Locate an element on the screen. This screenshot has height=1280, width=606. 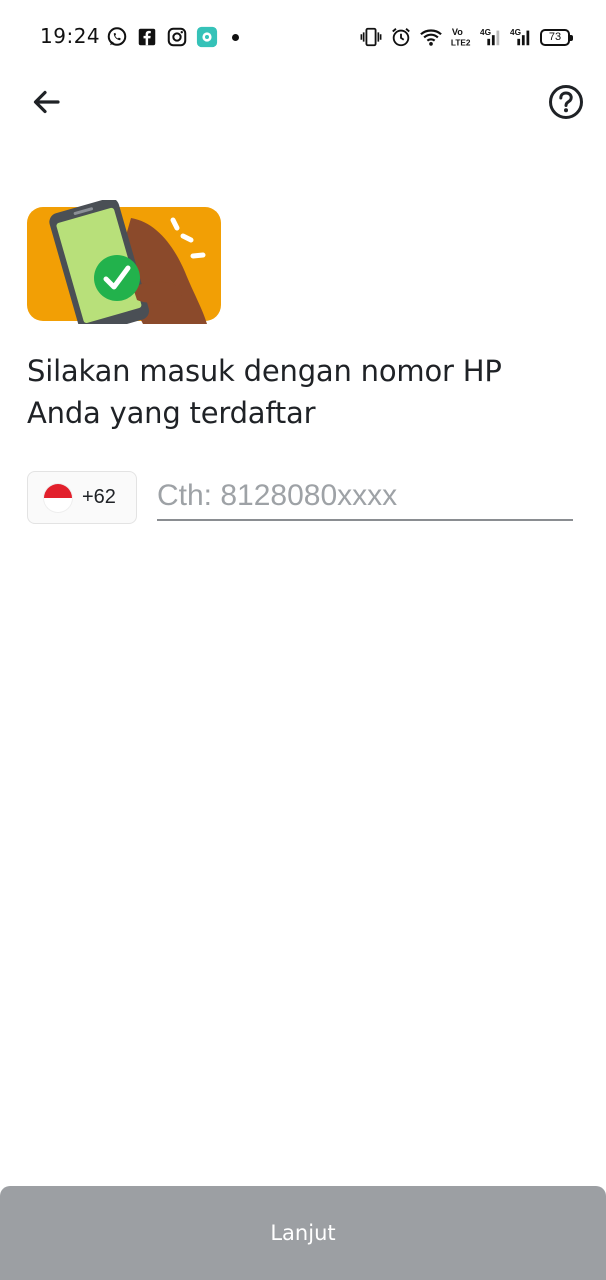
notification-icons is located at coordinates (172, 37).